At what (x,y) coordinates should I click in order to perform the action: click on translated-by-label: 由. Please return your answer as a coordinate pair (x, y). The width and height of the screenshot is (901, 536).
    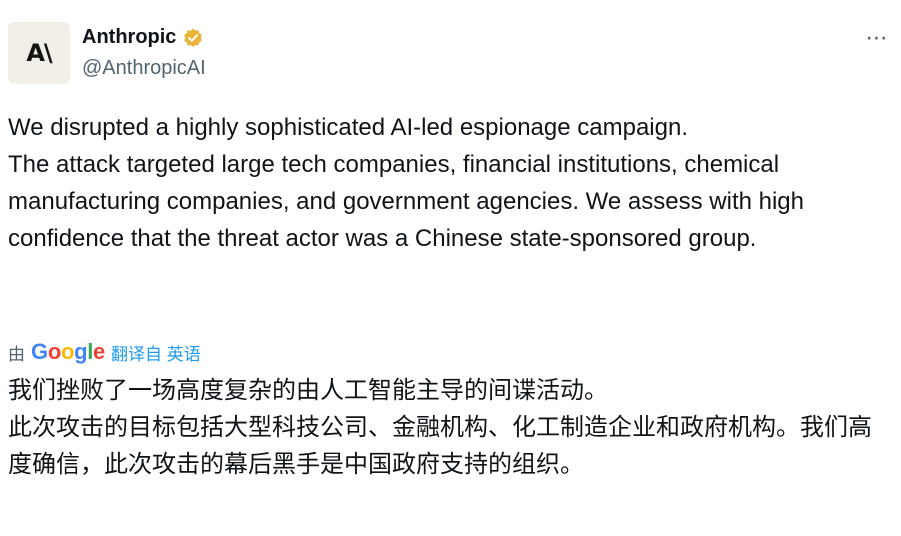
    Looking at the image, I should click on (16, 354).